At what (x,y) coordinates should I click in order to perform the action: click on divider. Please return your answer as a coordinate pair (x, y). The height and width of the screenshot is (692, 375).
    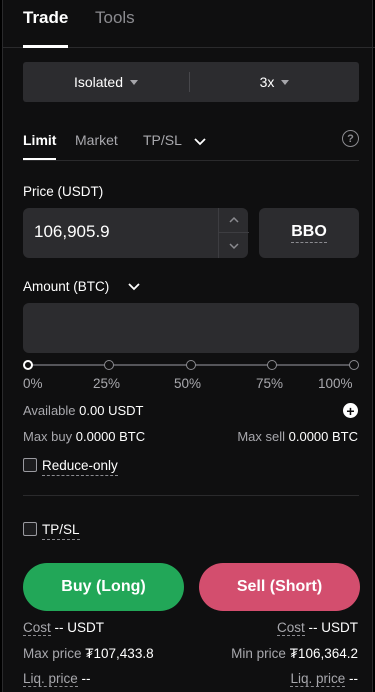
    Looking at the image, I should click on (191, 495).